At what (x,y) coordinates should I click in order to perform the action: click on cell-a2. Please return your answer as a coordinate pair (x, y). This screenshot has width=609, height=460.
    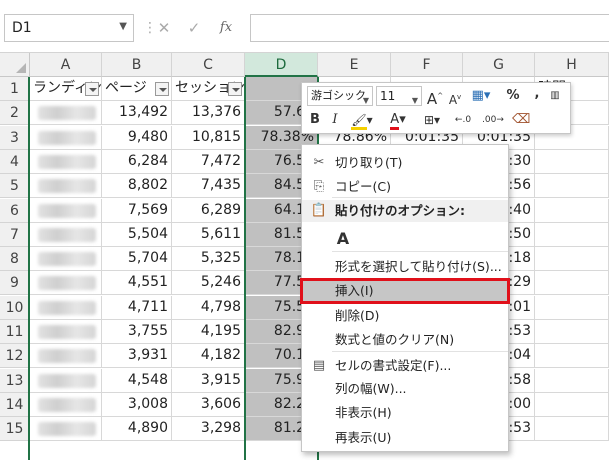
    Looking at the image, I should click on (66, 113).